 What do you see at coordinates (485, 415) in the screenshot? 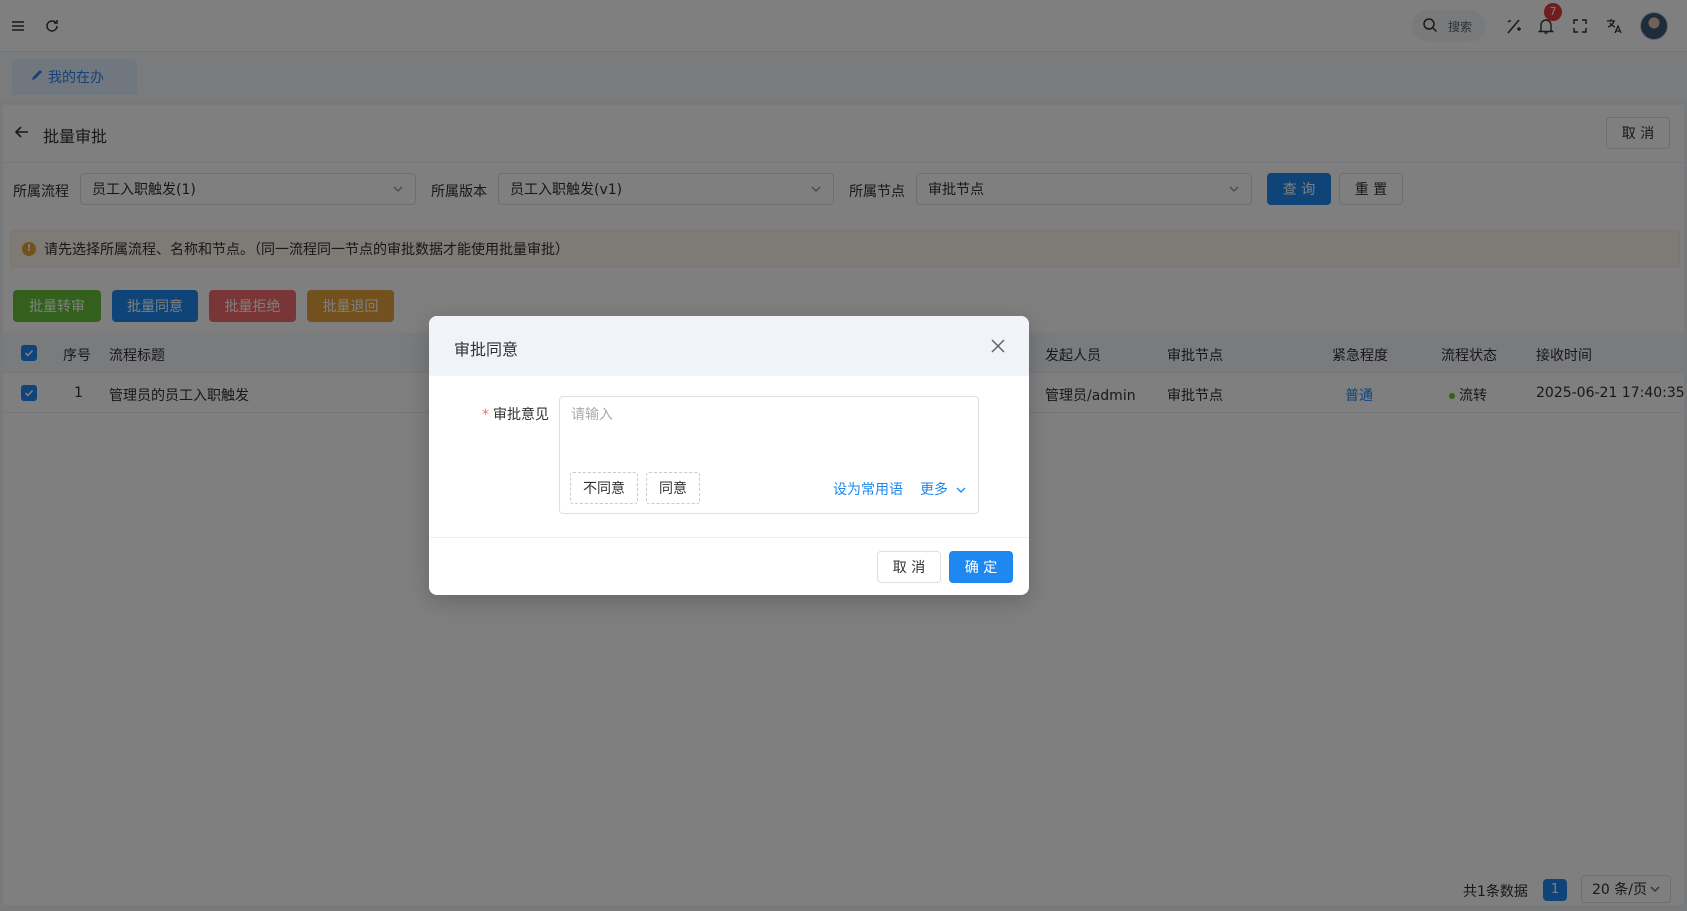
I see `required-mark: *` at bounding box center [485, 415].